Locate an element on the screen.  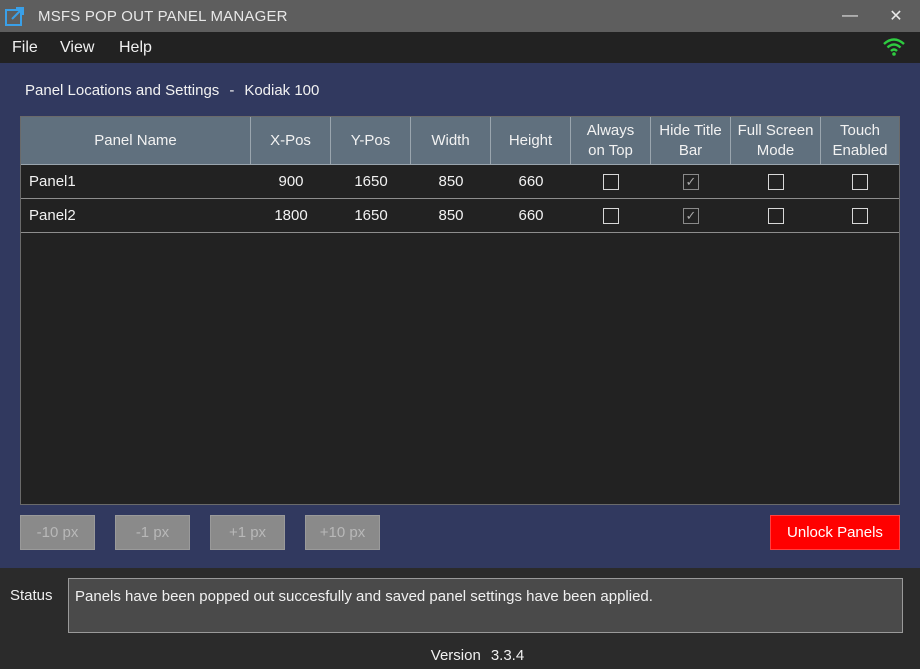
header-hide-title-bar: Hide Title Bar is located at coordinates (691, 141).